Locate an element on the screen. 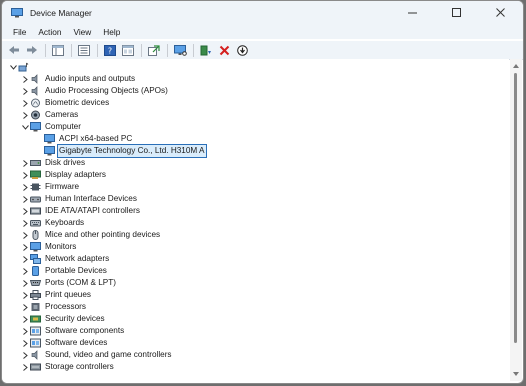 This screenshot has width=526, height=386. tree-item-label: Security devices is located at coordinates (75, 318).